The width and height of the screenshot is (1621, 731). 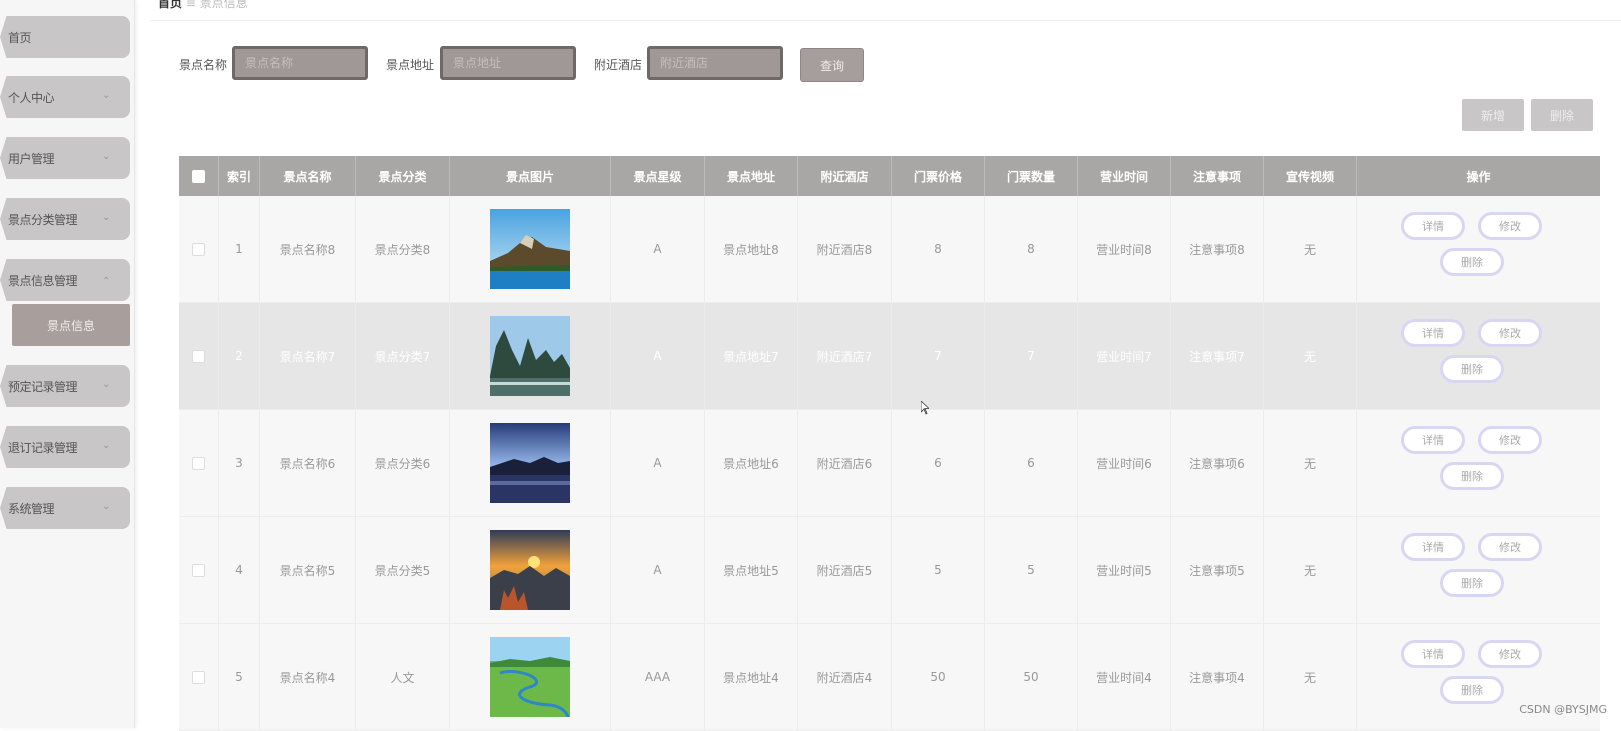 I want to click on cell-price: 50, so click(x=938, y=677).